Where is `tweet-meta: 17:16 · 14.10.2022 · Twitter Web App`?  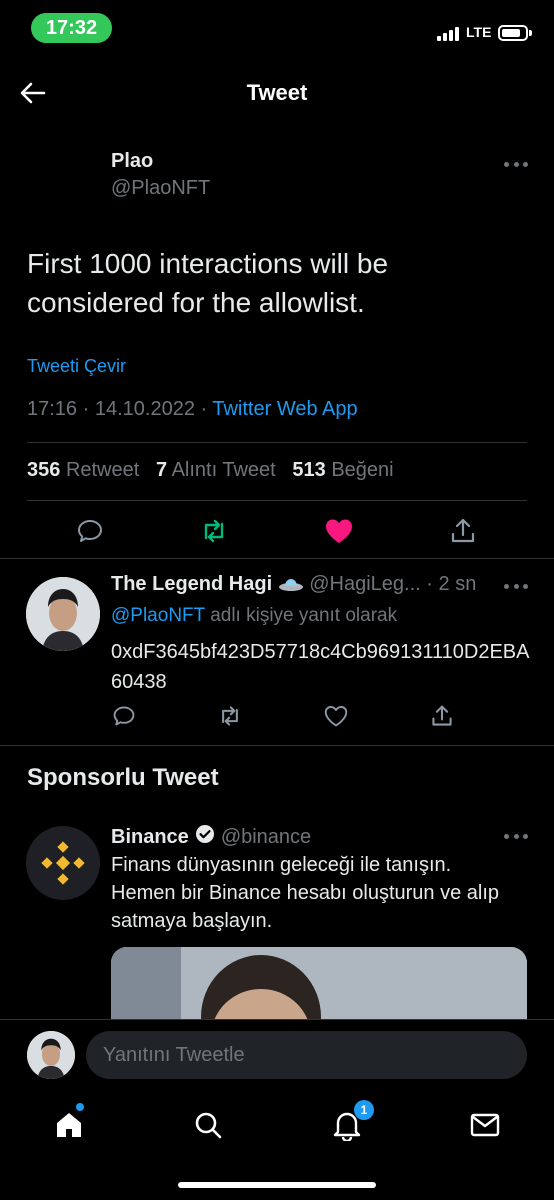 tweet-meta: 17:16 · 14.10.2022 · Twitter Web App is located at coordinates (192, 409).